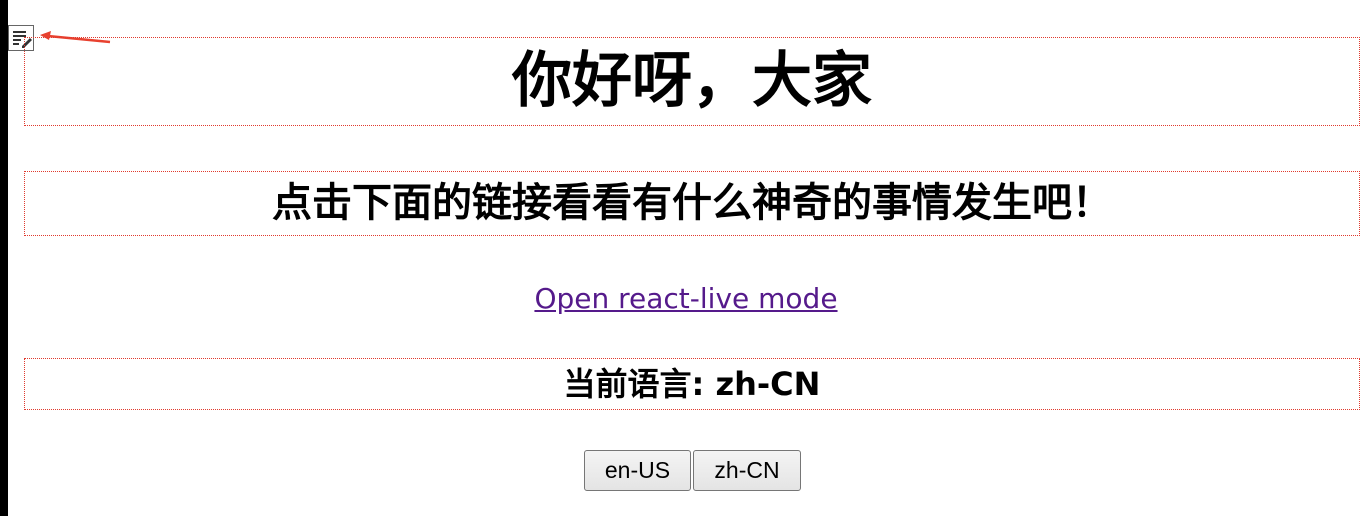 The height and width of the screenshot is (516, 1372). What do you see at coordinates (692, 203) in the screenshot?
I see `page-subtitle: 点击下面的链接看看有什么神奇的事情发生吧！` at bounding box center [692, 203].